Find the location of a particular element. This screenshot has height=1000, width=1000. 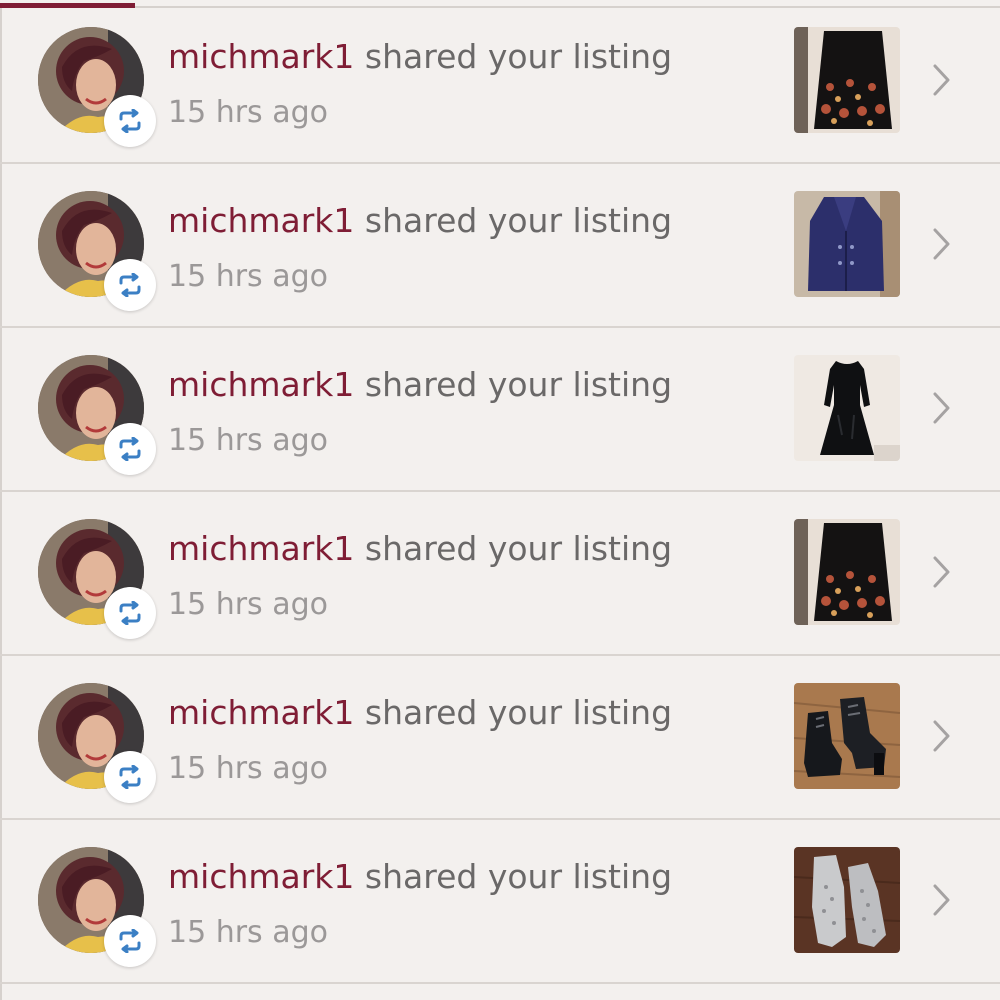

navy-jacket-image is located at coordinates (847, 244).